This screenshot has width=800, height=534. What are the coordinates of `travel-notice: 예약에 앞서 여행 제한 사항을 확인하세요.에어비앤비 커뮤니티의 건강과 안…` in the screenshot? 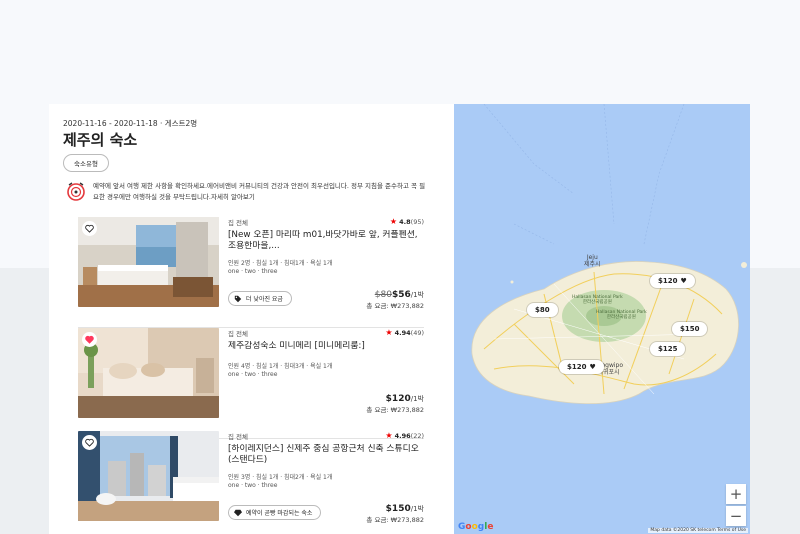 It's located at (260, 192).